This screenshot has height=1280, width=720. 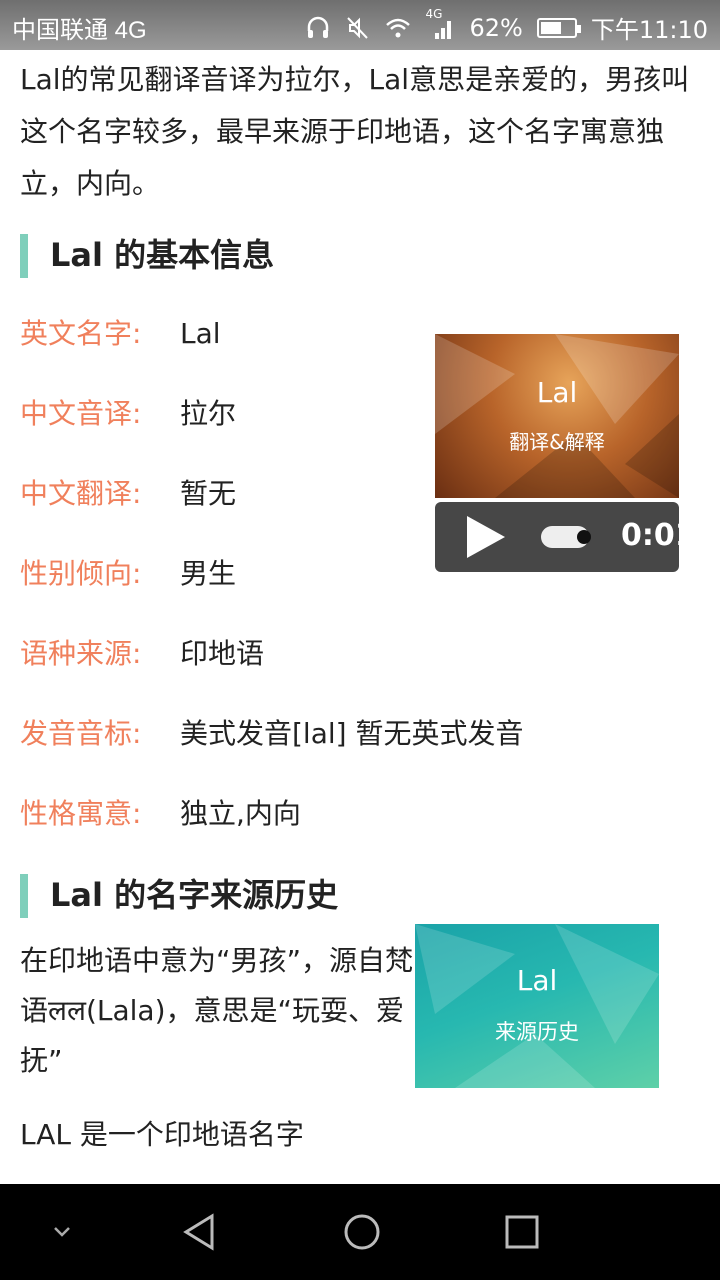 What do you see at coordinates (222, 653) in the screenshot?
I see `info-value: 印地语` at bounding box center [222, 653].